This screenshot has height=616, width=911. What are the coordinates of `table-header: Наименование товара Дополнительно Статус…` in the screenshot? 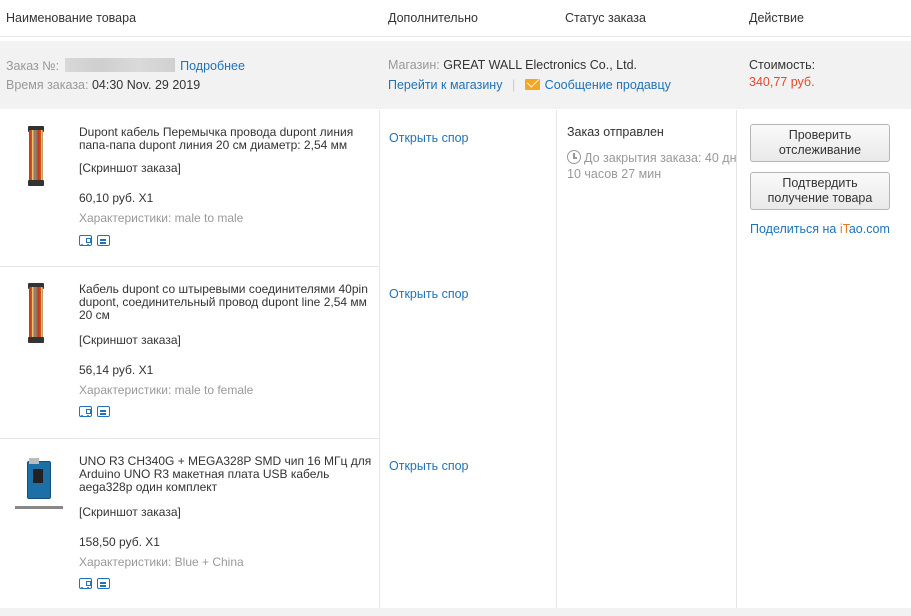 It's located at (455, 18).